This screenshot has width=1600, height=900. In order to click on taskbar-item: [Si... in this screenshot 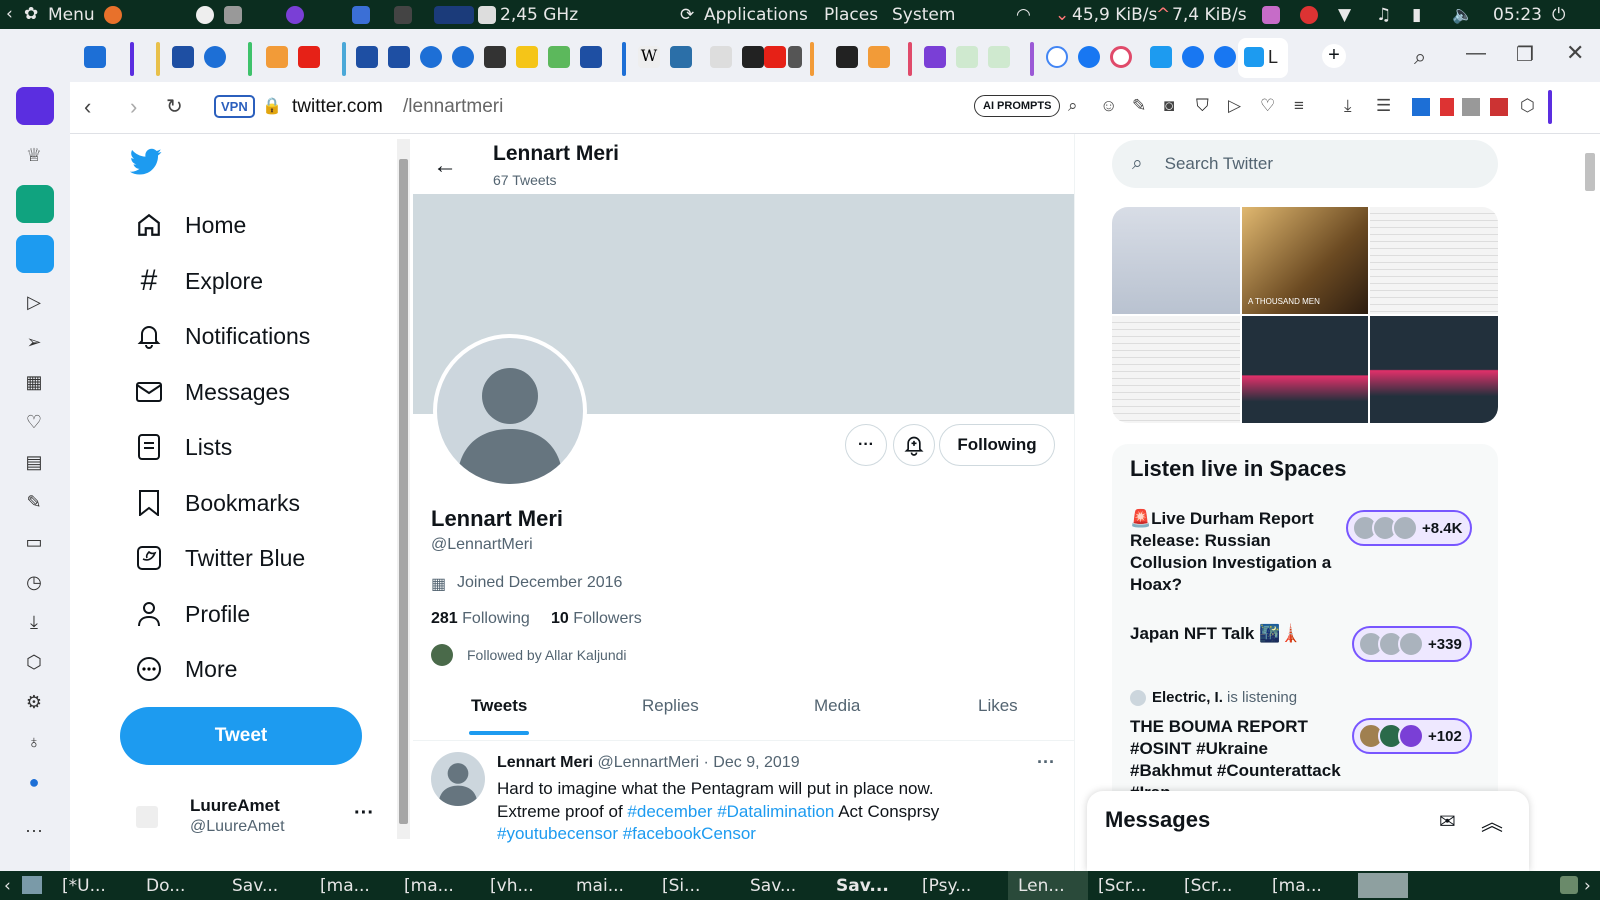, I will do `click(681, 886)`.